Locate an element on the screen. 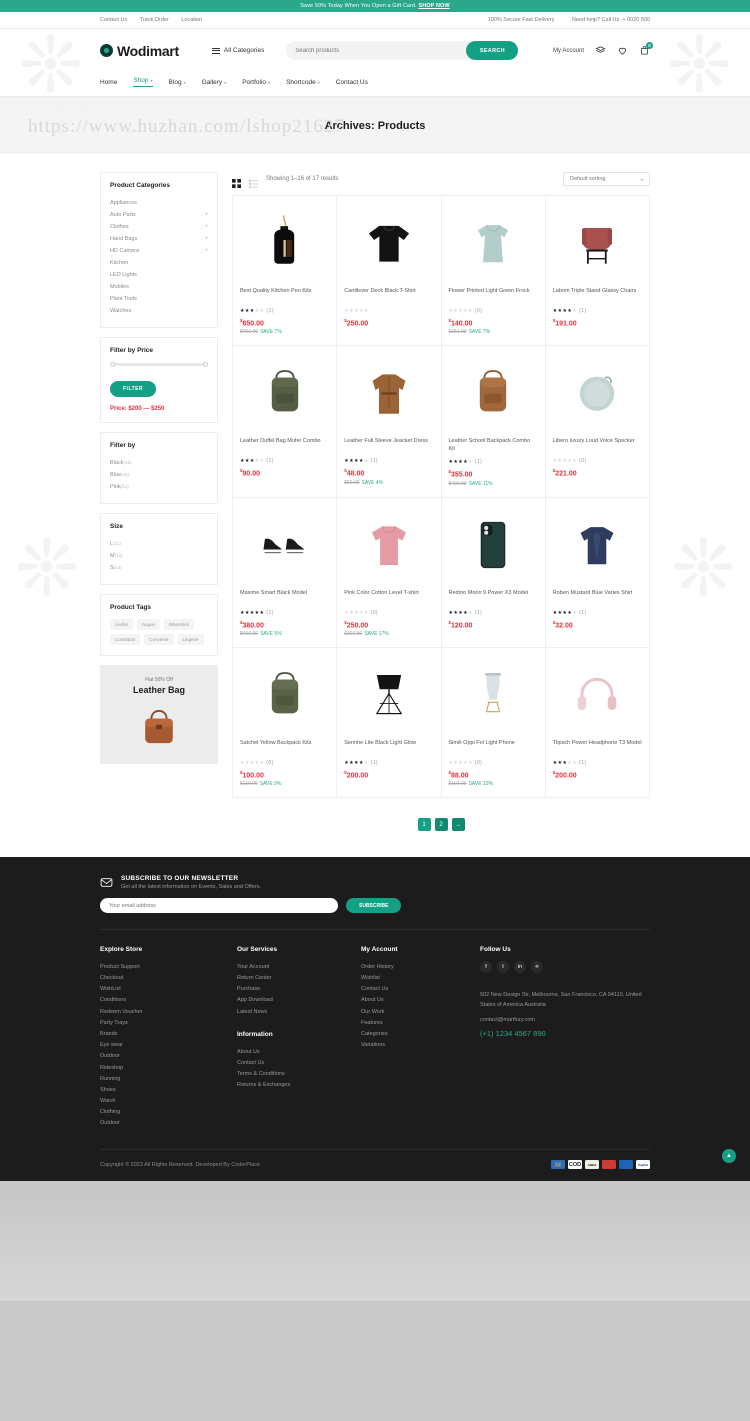 This screenshot has width=750, height=1421. footer-link: Return Center is located at coordinates (299, 977).